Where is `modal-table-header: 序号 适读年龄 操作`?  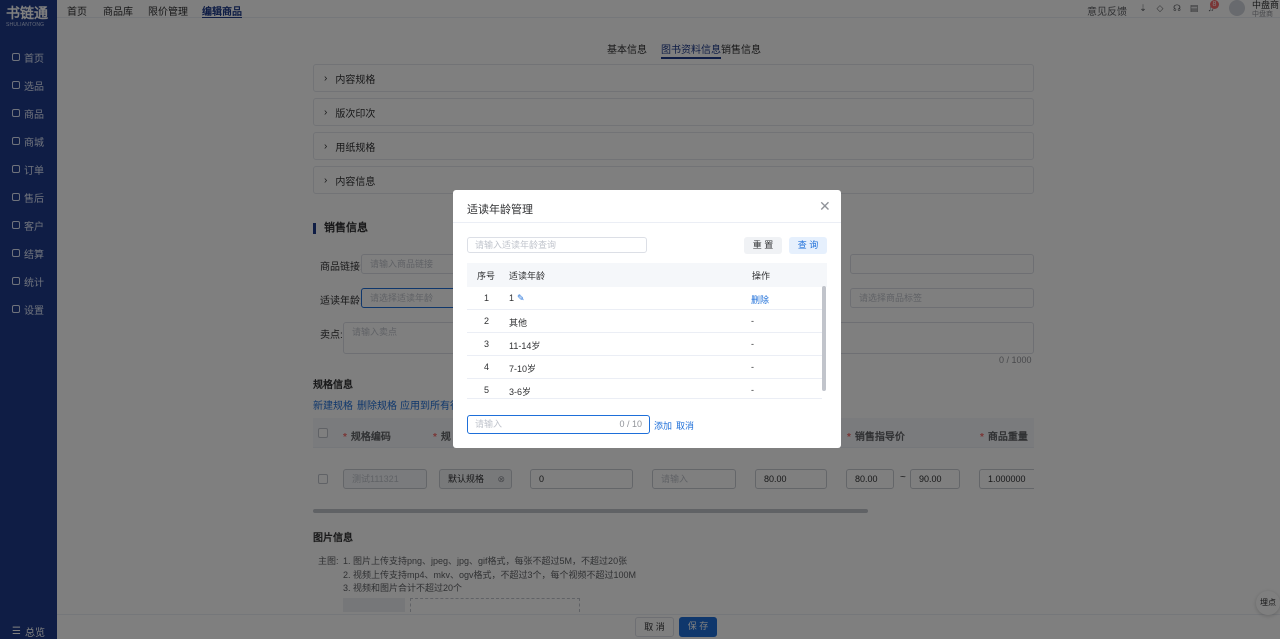 modal-table-header: 序号 适读年龄 操作 is located at coordinates (647, 275).